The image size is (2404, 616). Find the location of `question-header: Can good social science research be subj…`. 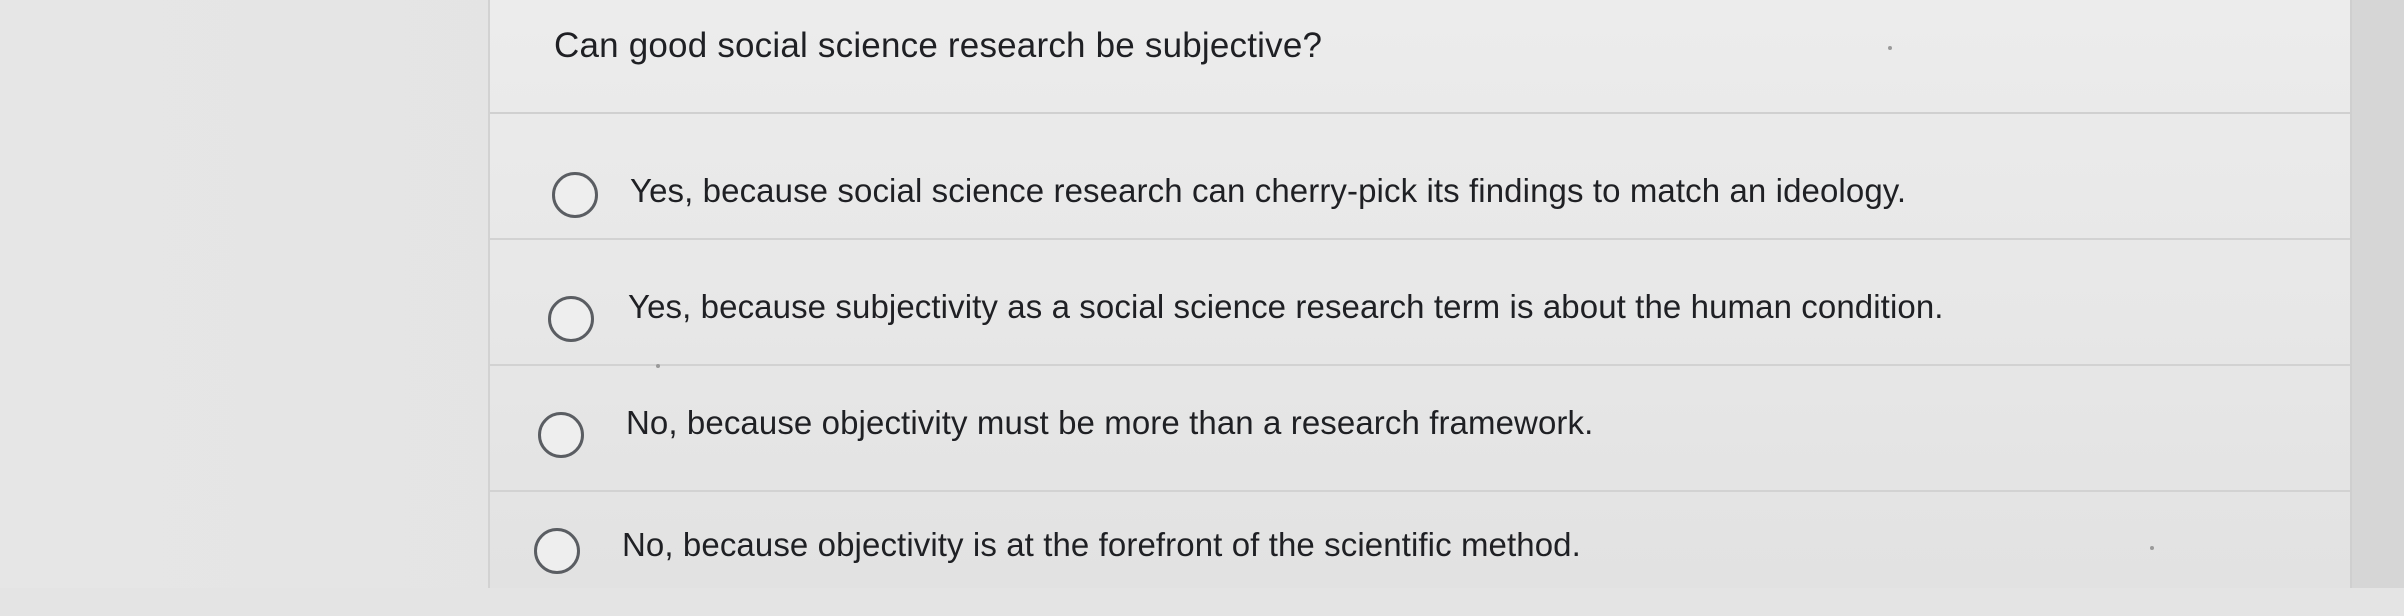

question-header: Can good social science research be subj… is located at coordinates (1420, 57).